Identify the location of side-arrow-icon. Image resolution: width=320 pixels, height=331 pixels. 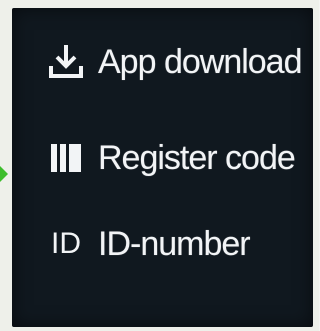
(4, 174).